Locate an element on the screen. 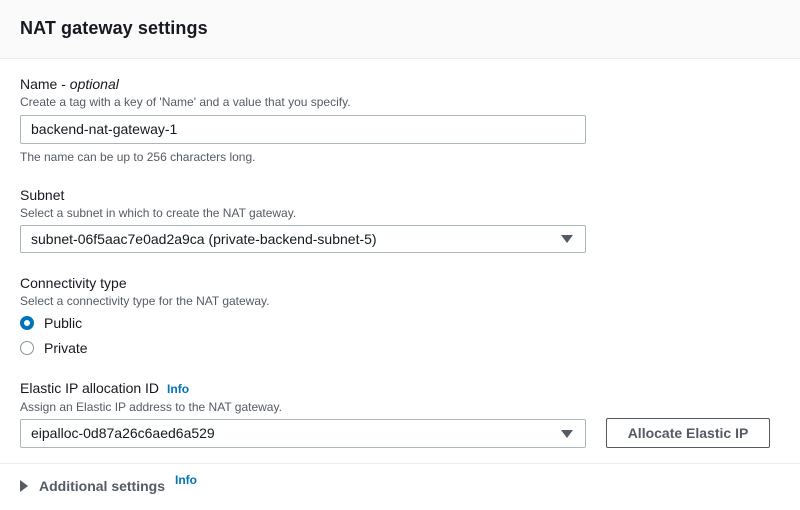 This screenshot has width=800, height=510. divider is located at coordinates (400, 463).